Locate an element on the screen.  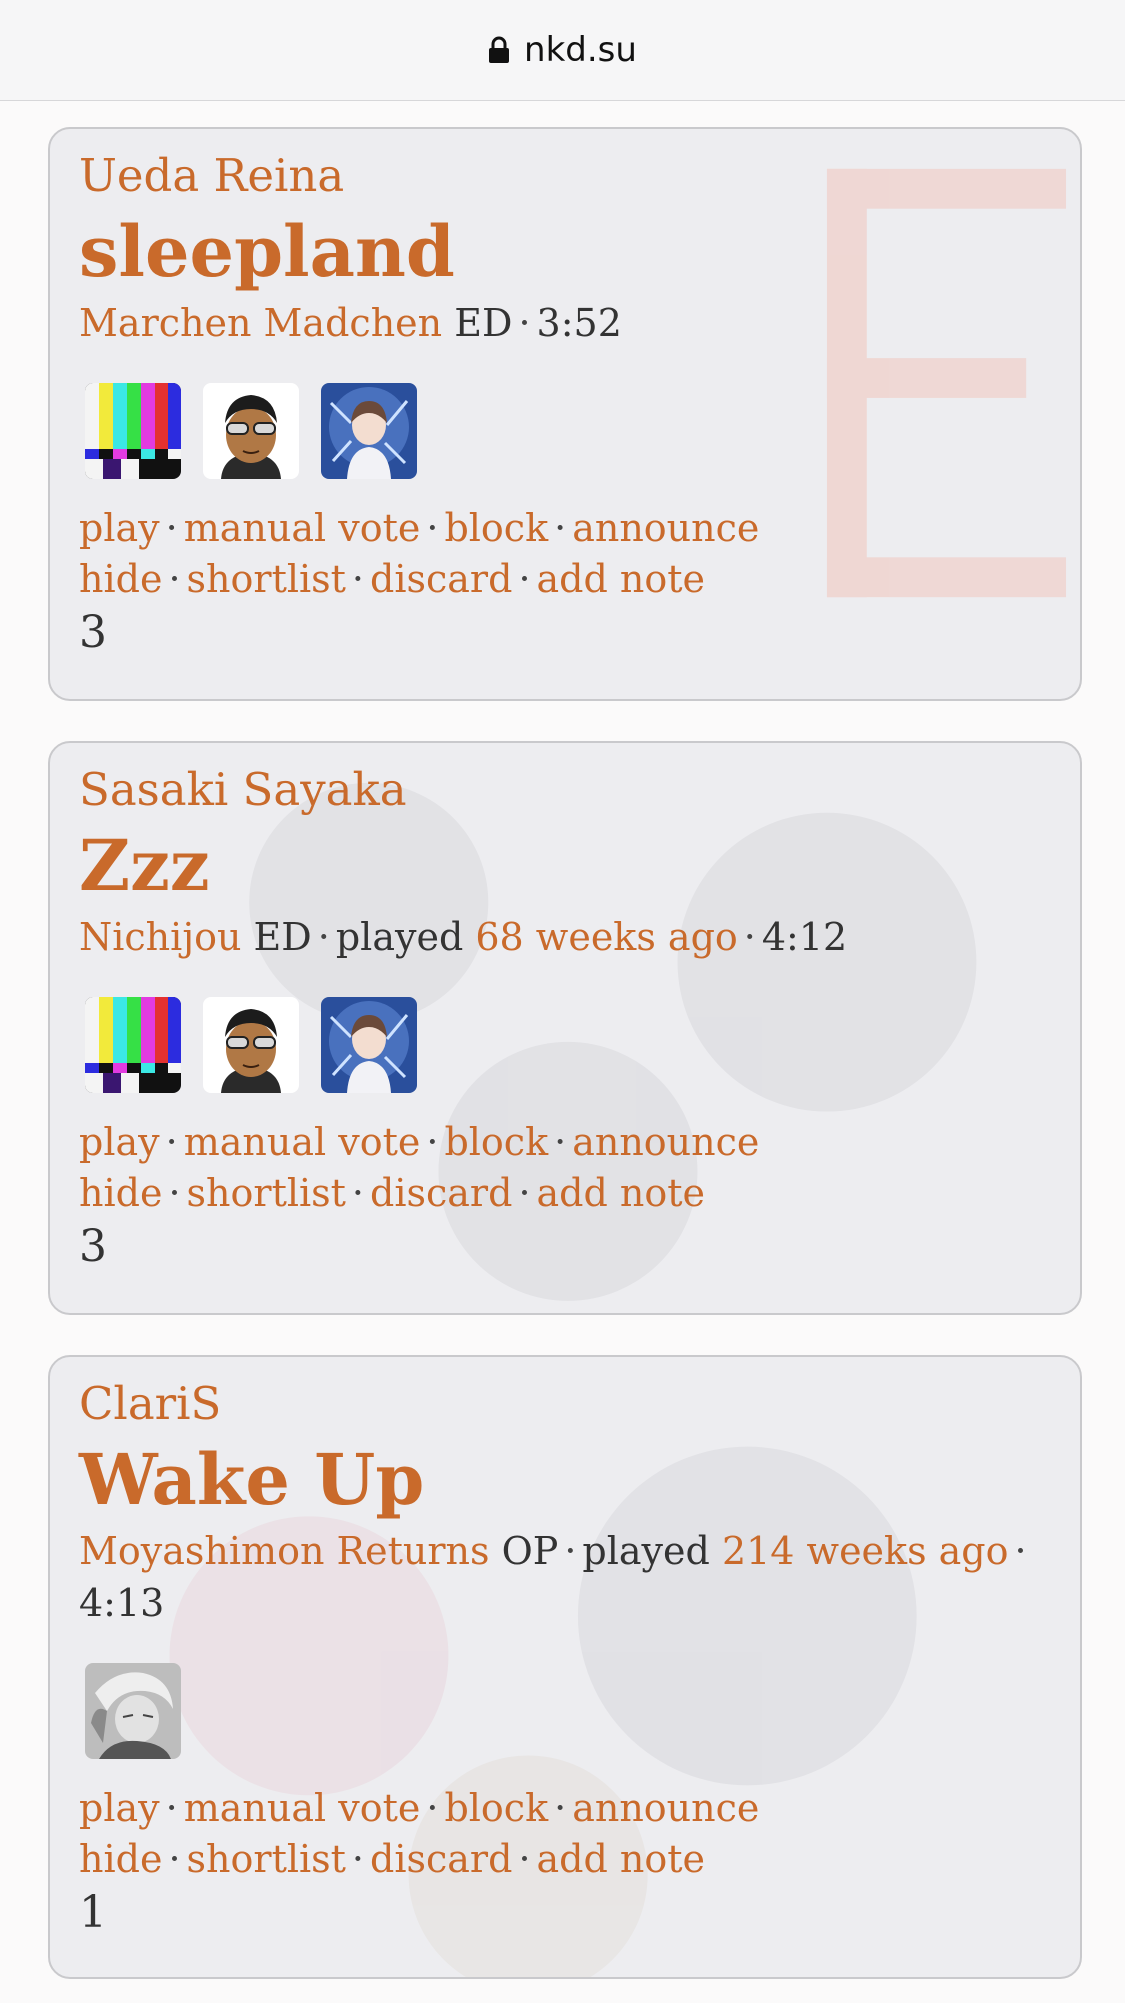
track-length: 4:13 is located at coordinates (122, 1603).